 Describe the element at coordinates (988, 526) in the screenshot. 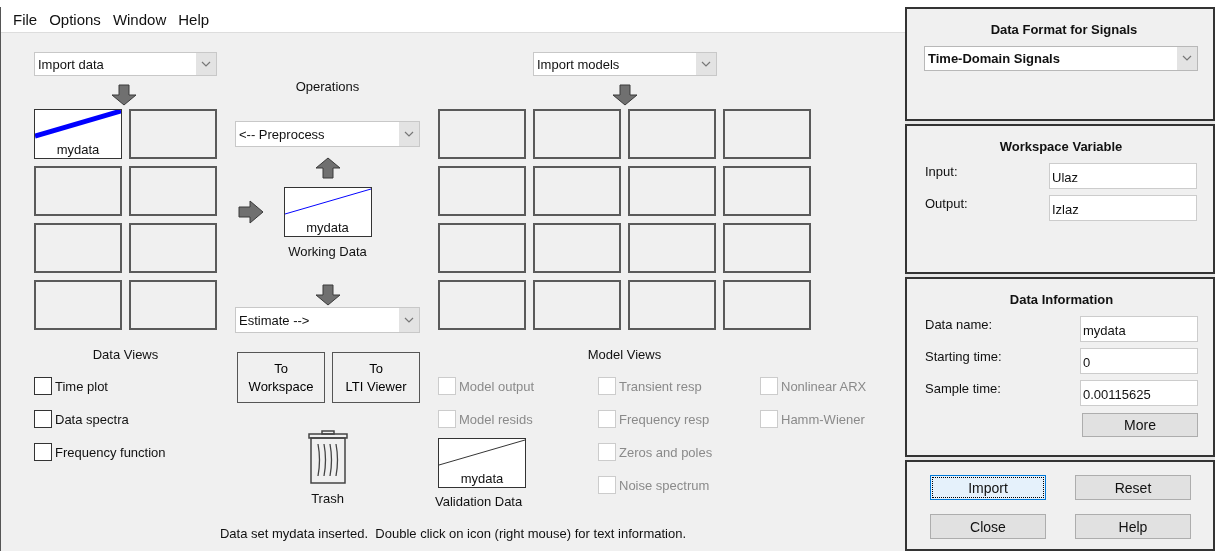

I see `action-button: Close` at that location.